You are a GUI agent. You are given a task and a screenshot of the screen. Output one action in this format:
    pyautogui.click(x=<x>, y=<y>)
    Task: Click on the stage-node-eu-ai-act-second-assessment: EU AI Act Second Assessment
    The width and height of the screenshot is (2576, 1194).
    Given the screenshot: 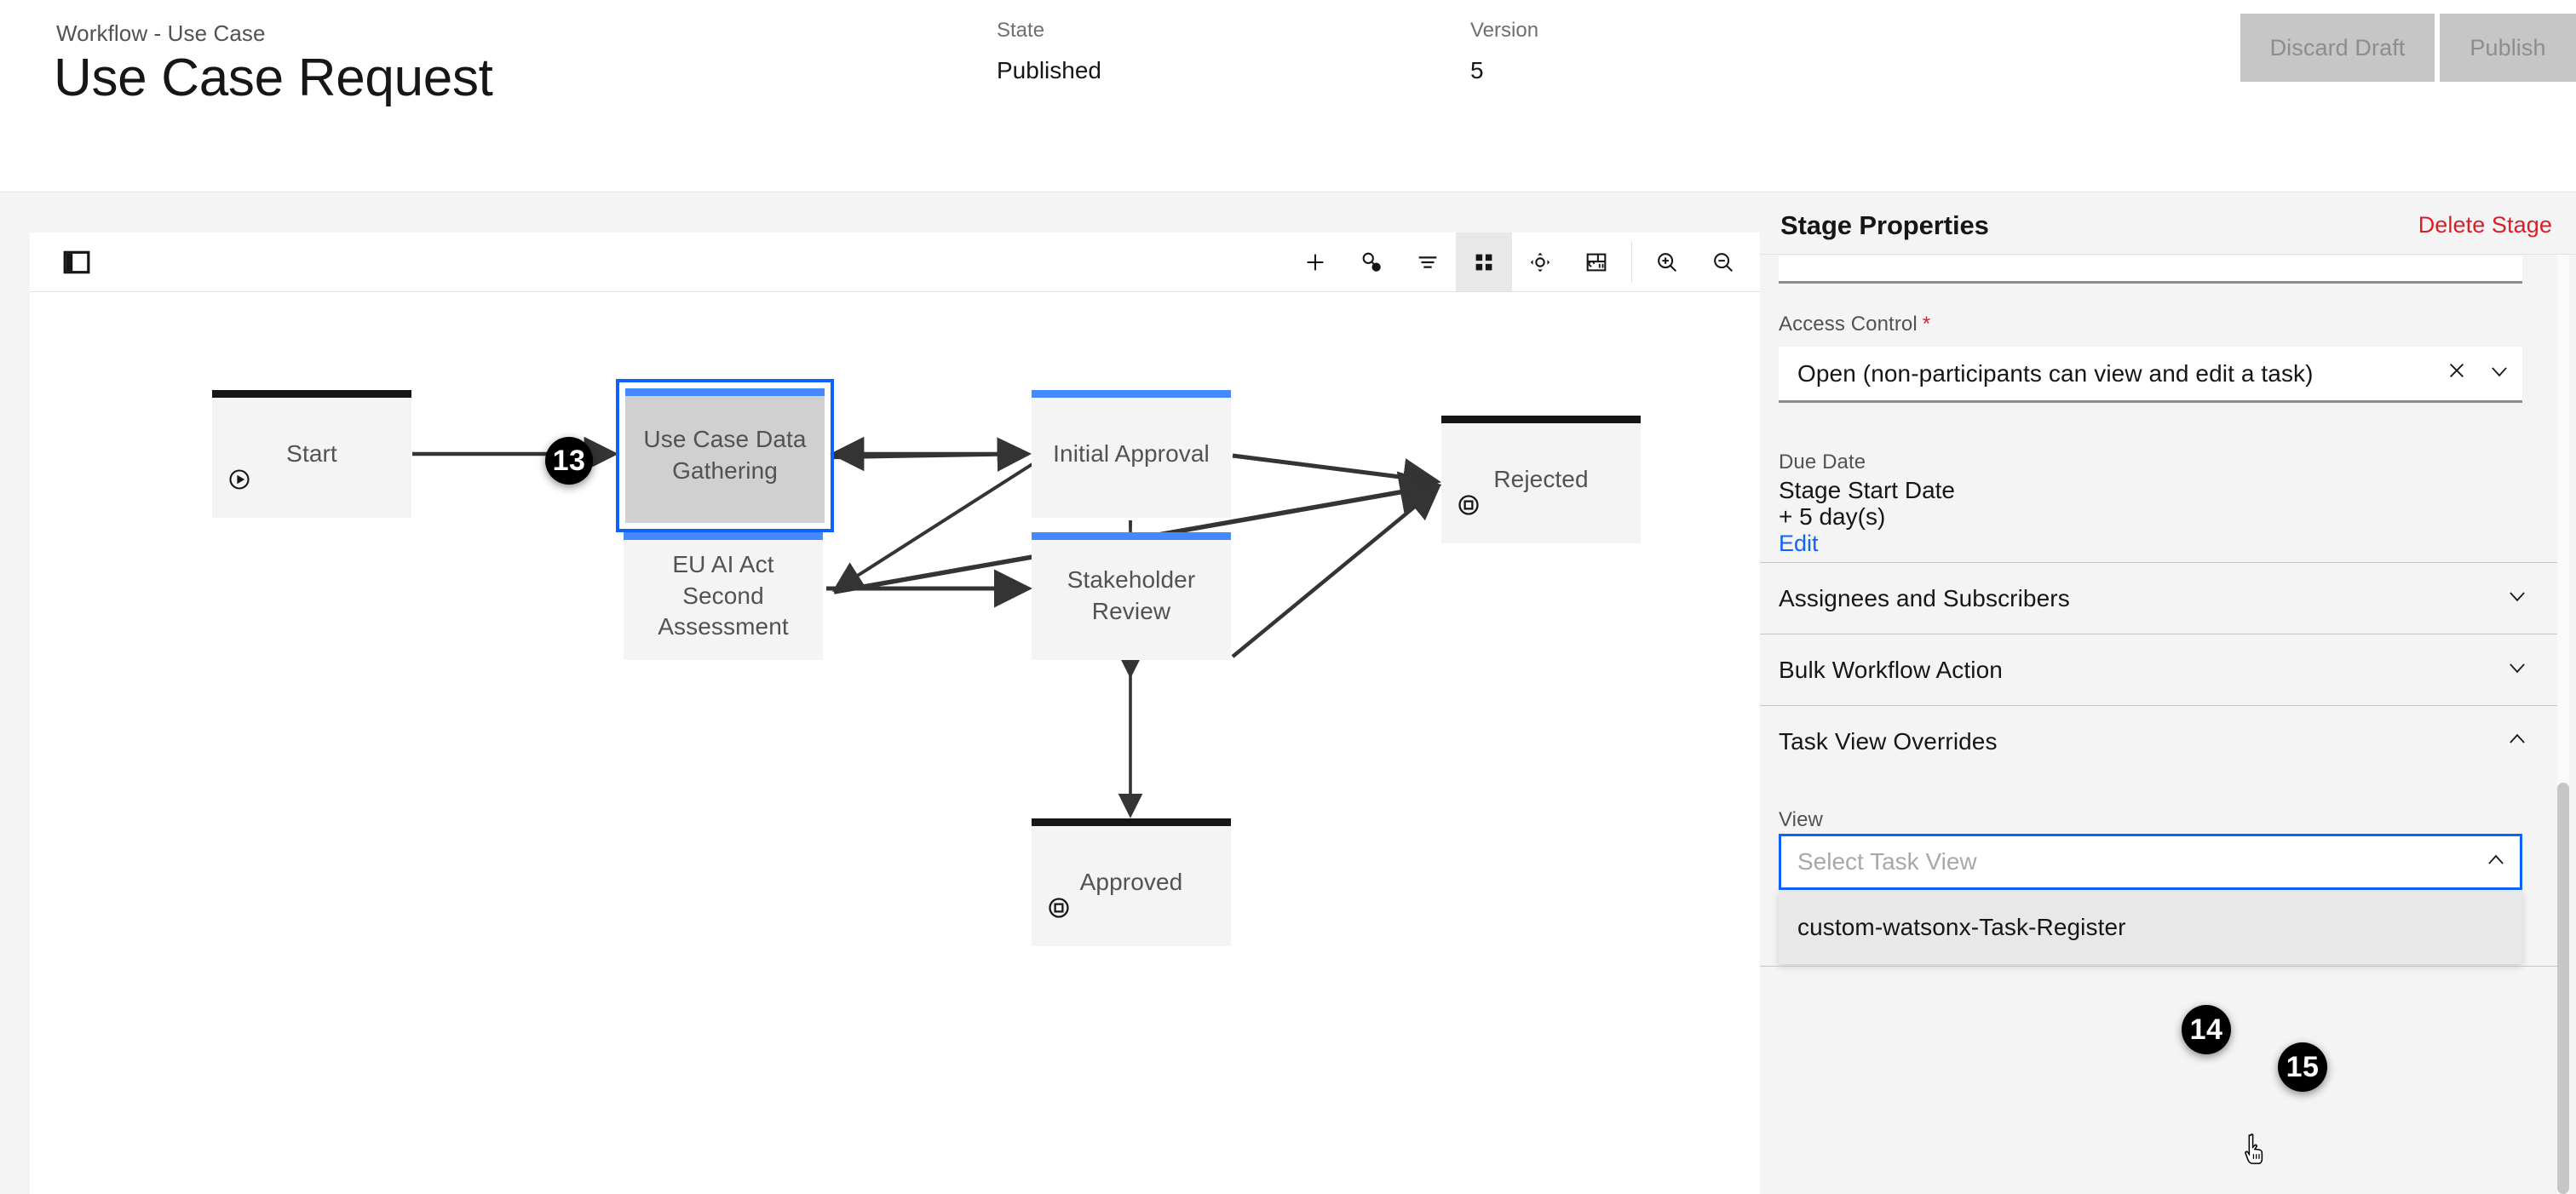 What is the action you would take?
    pyautogui.click(x=724, y=596)
    